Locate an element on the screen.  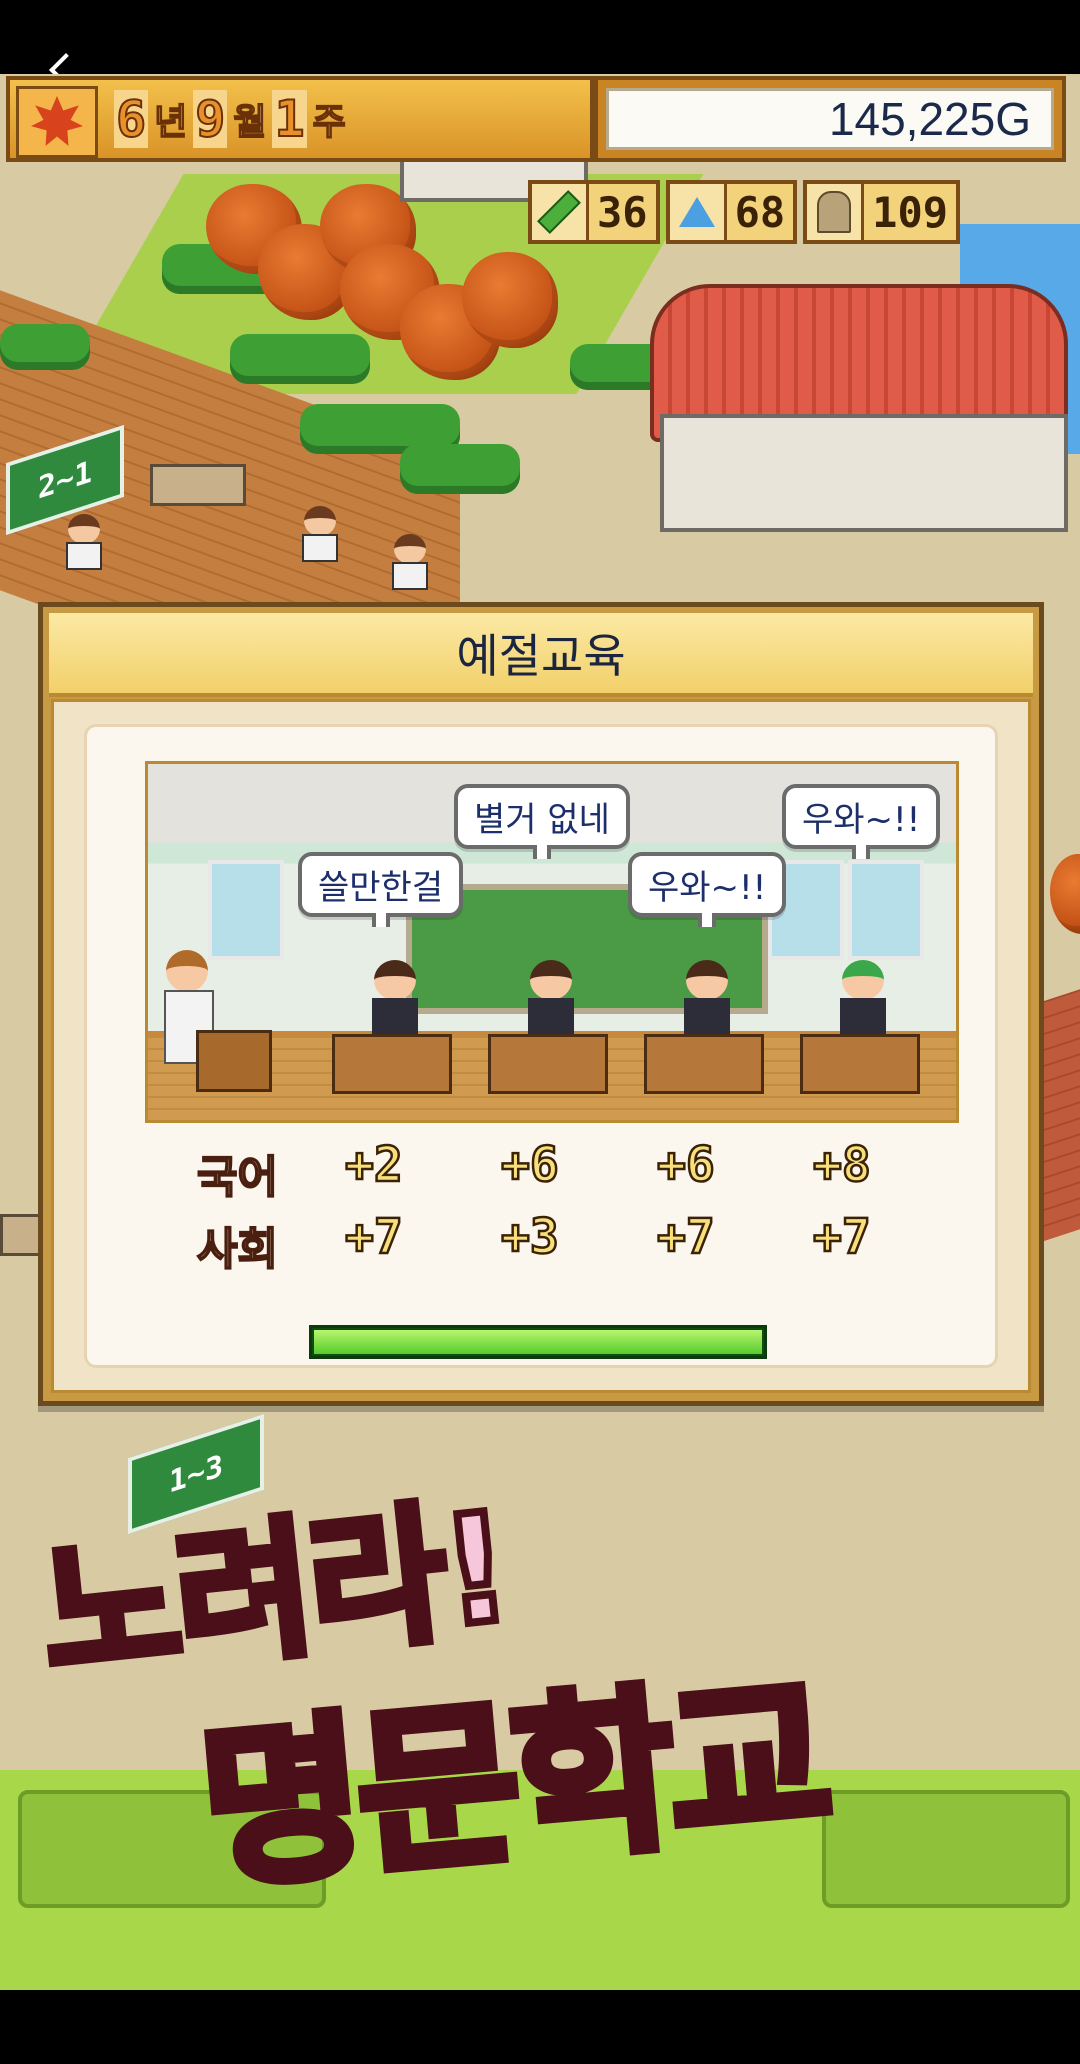
season-icon is located at coordinates (57, 122).